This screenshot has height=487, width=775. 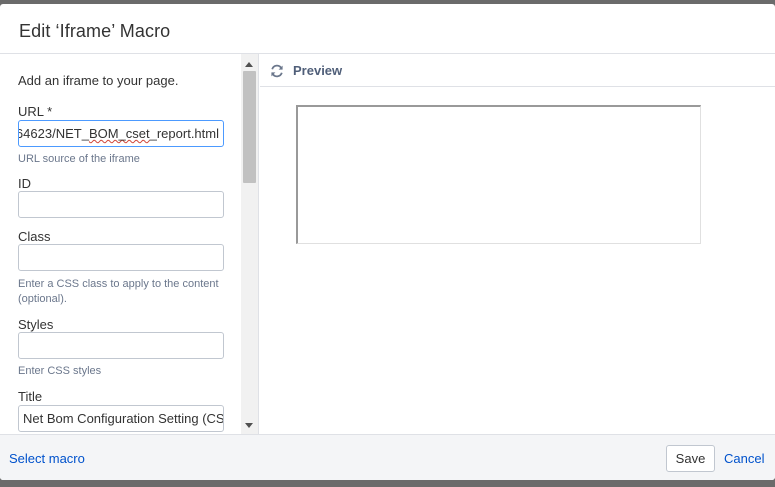 I want to click on scrollbar-thumb, so click(x=249, y=127).